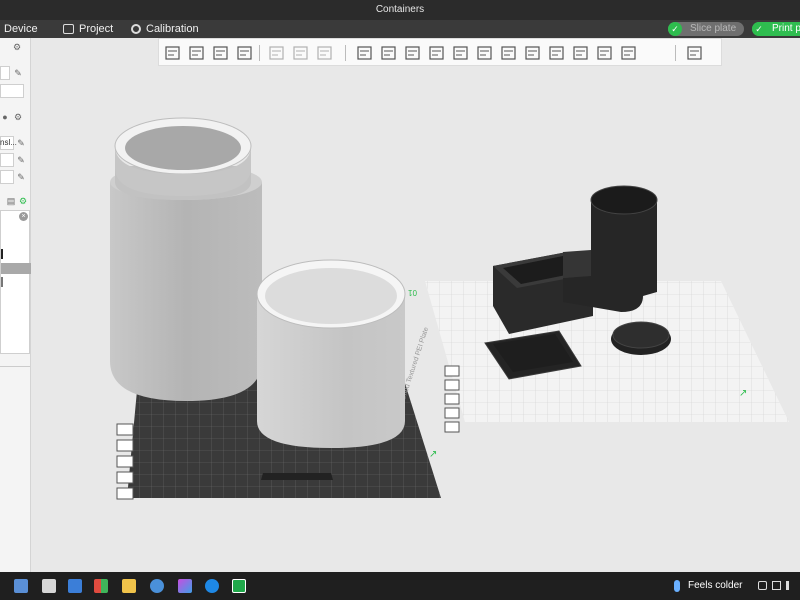 This screenshot has height=600, width=800. I want to click on window-title: Containers, so click(400, 9).